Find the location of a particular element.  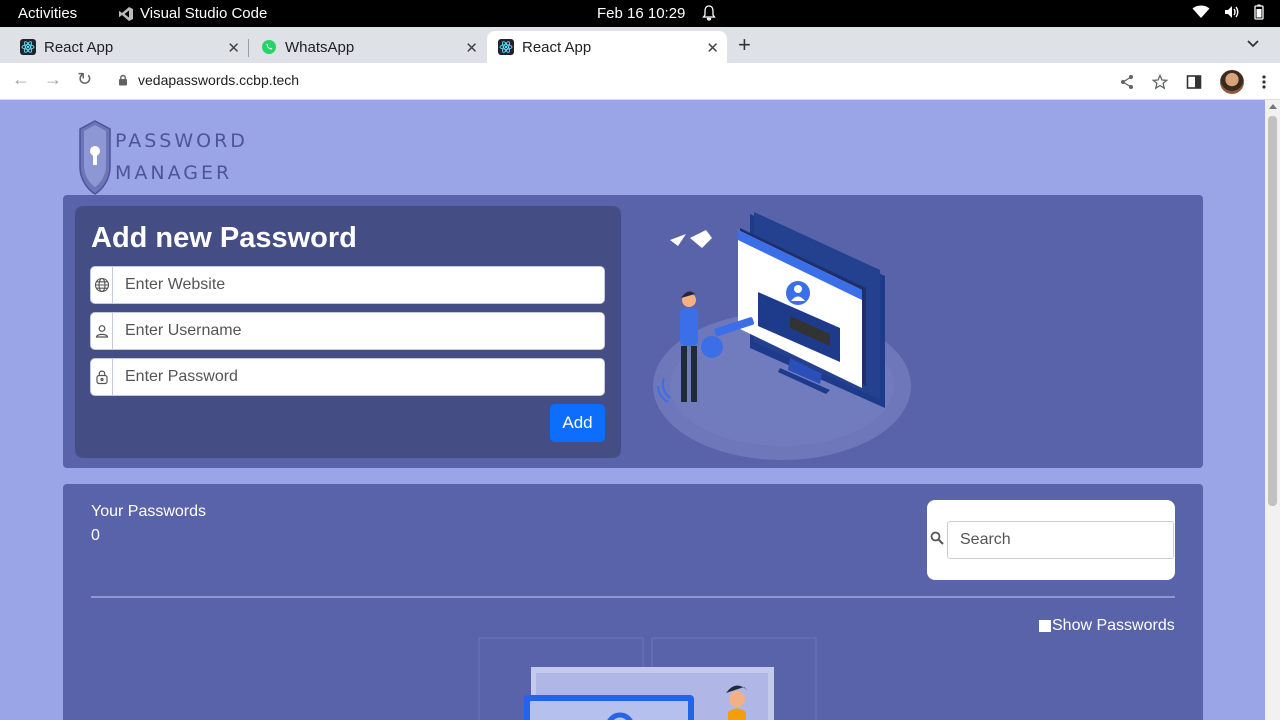

globe-icon is located at coordinates (102, 285).